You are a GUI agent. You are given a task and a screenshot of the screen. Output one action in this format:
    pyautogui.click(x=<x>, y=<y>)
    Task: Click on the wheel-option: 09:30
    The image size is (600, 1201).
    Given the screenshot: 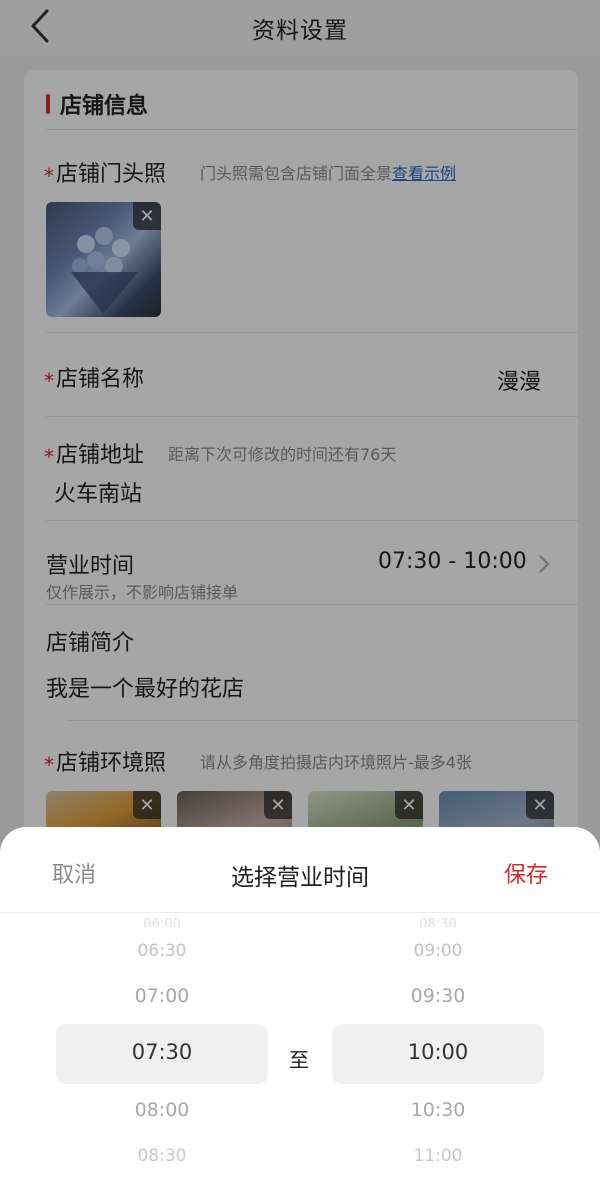 What is the action you would take?
    pyautogui.click(x=438, y=996)
    